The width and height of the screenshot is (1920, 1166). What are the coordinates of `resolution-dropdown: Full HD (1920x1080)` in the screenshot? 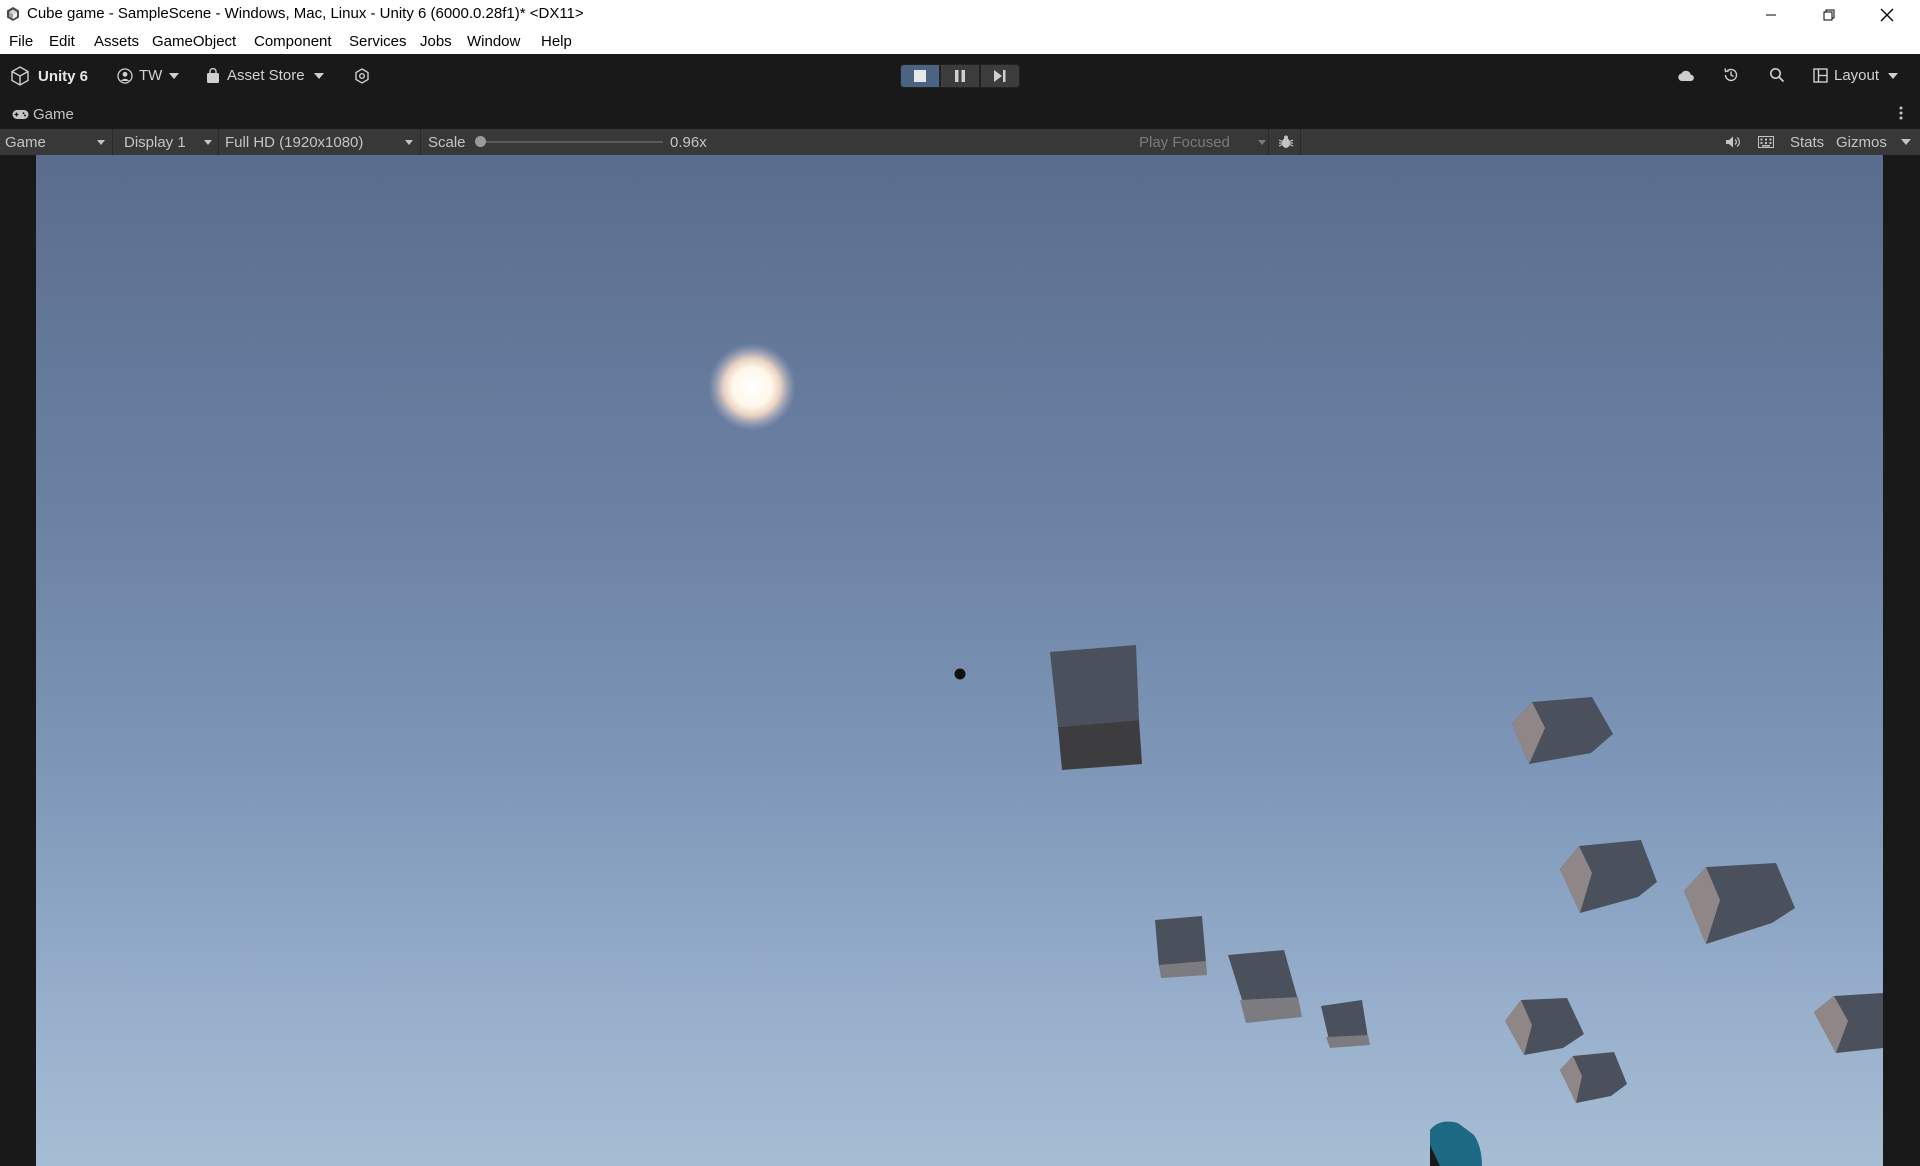 It's located at (320, 142).